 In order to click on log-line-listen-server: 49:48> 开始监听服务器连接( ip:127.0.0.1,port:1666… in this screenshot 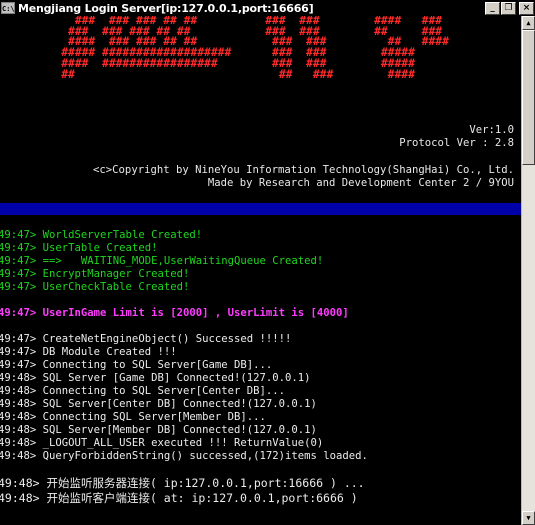, I will do `click(182, 483)`.